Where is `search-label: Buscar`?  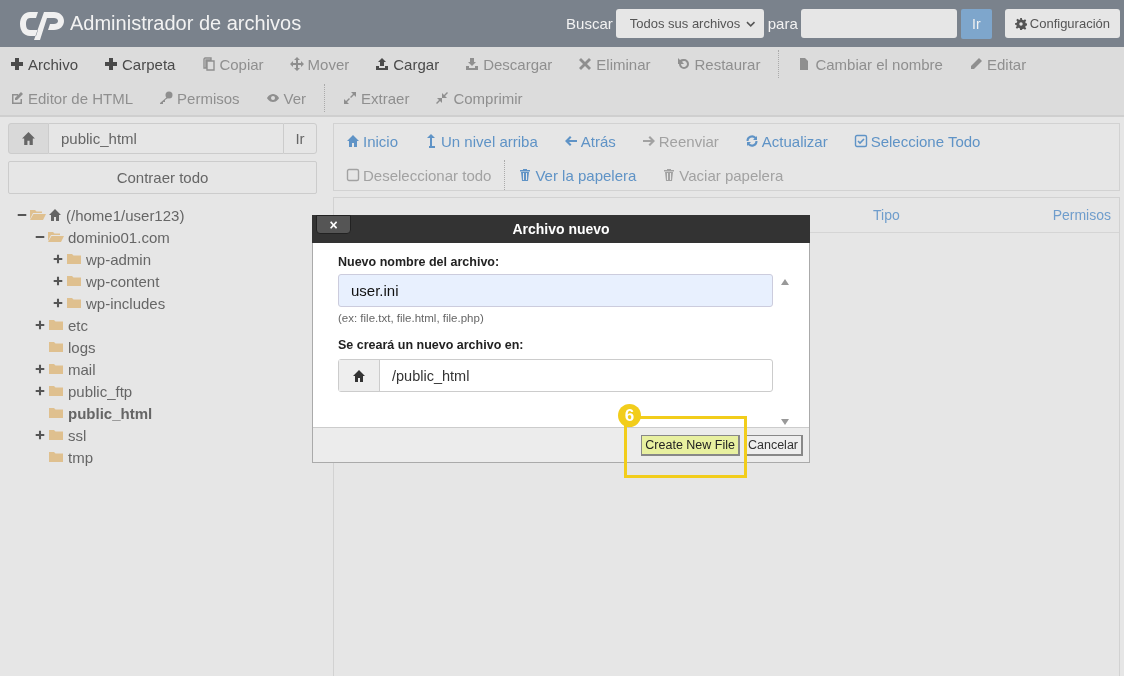 search-label: Buscar is located at coordinates (589, 23).